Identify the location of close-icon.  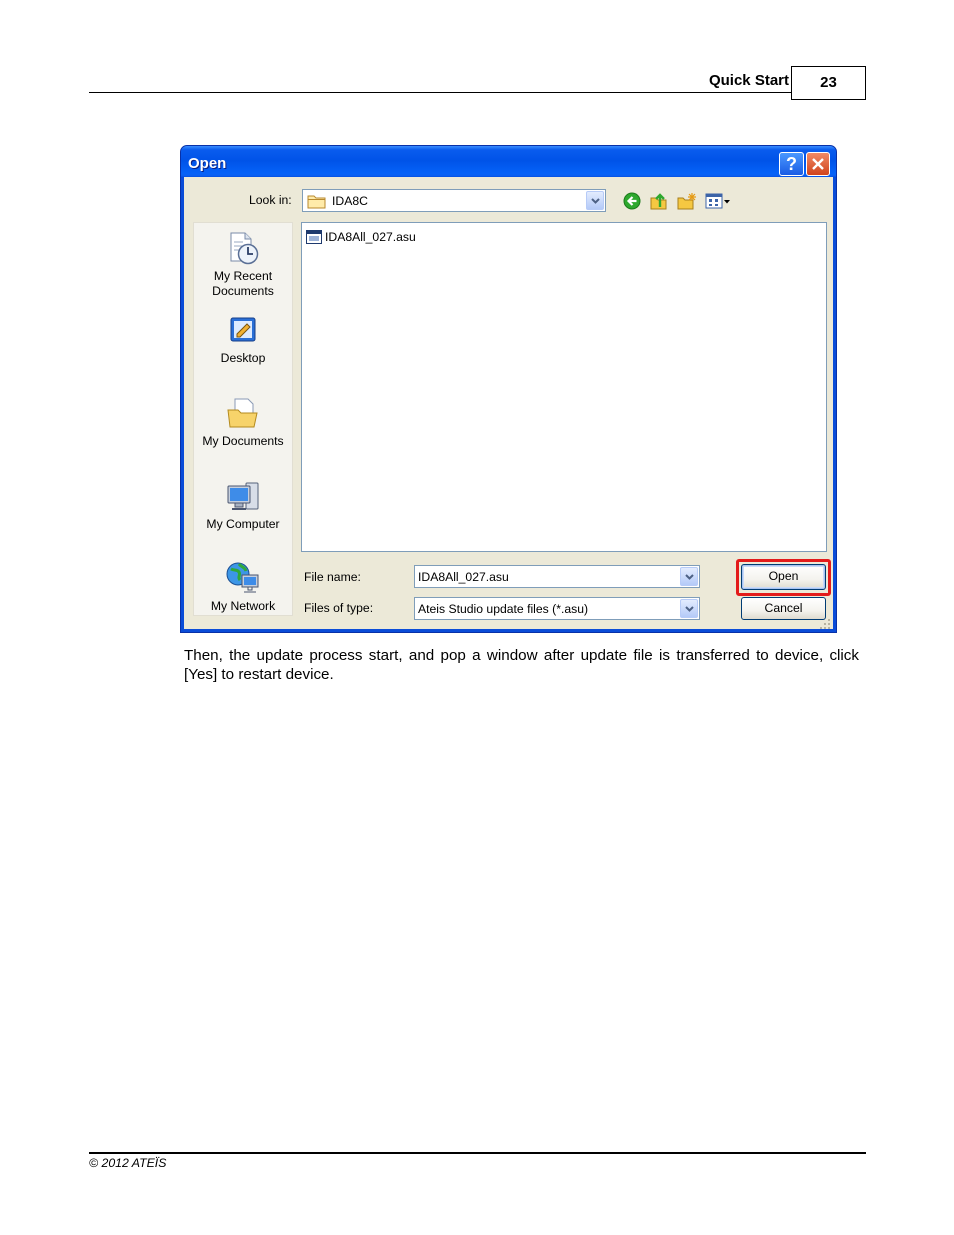
(818, 164).